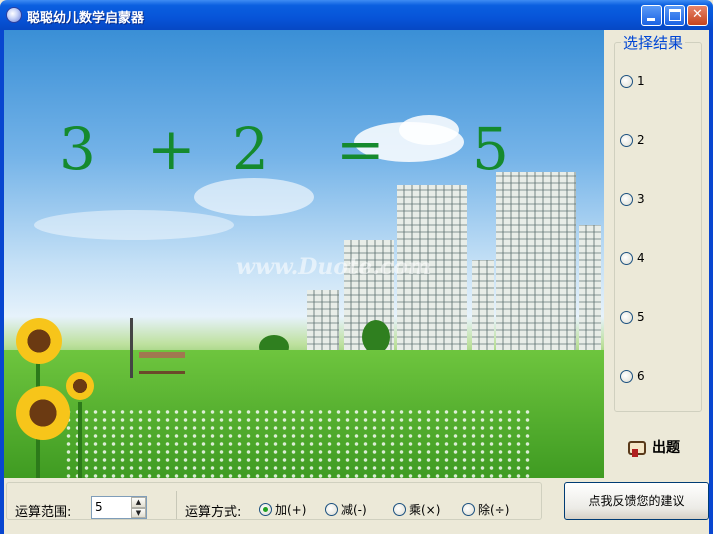 The width and height of the screenshot is (713, 534). What do you see at coordinates (641, 258) in the screenshot?
I see `choice-label: 4` at bounding box center [641, 258].